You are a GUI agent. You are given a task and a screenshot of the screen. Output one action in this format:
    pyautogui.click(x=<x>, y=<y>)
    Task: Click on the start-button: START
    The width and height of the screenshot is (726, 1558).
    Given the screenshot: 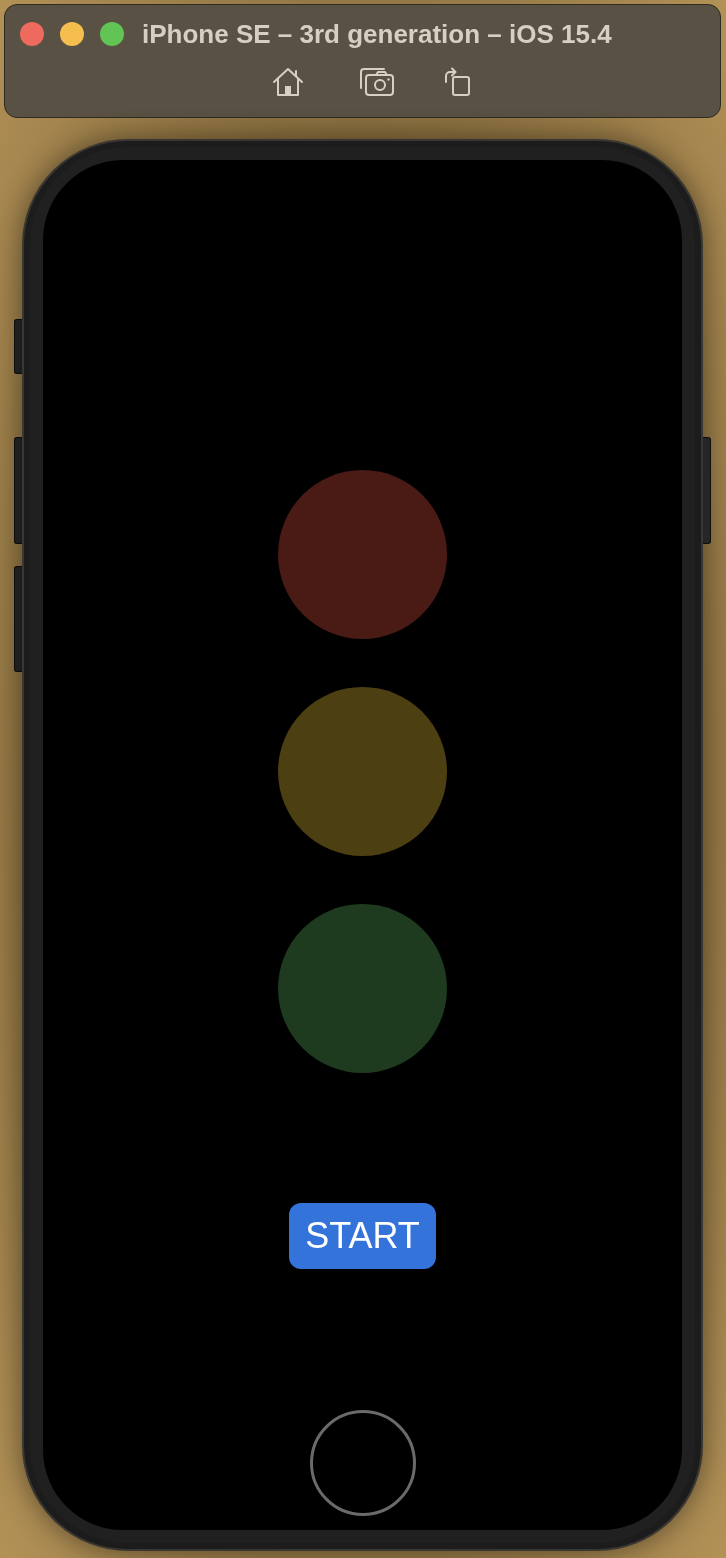 What is the action you would take?
    pyautogui.click(x=362, y=1236)
    